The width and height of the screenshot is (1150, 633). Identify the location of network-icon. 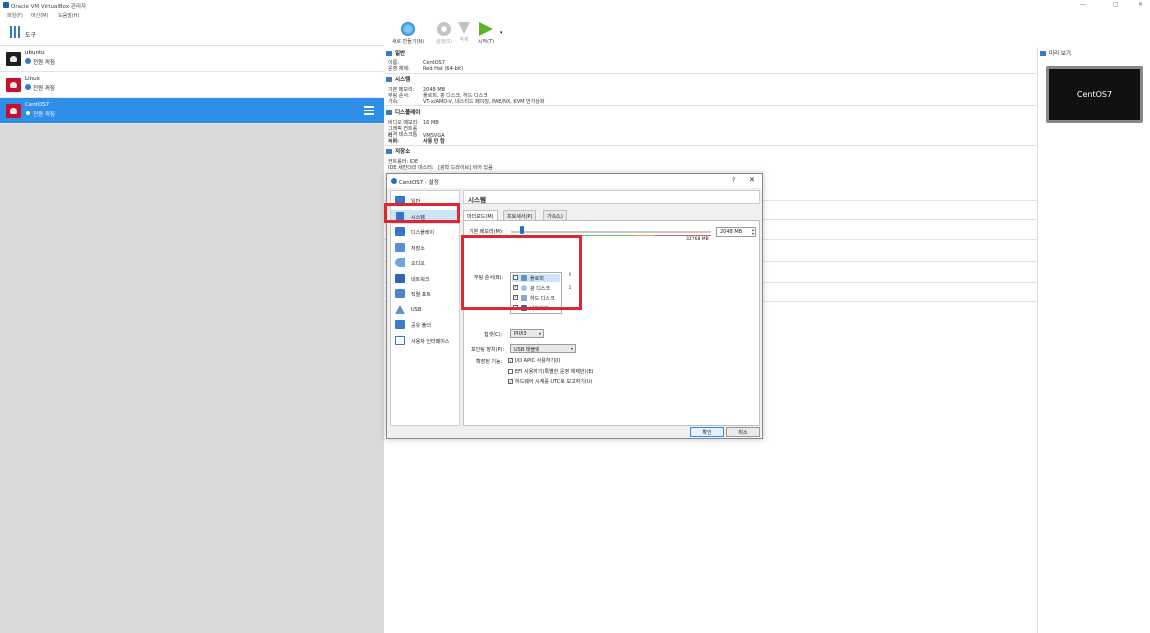
(400, 278).